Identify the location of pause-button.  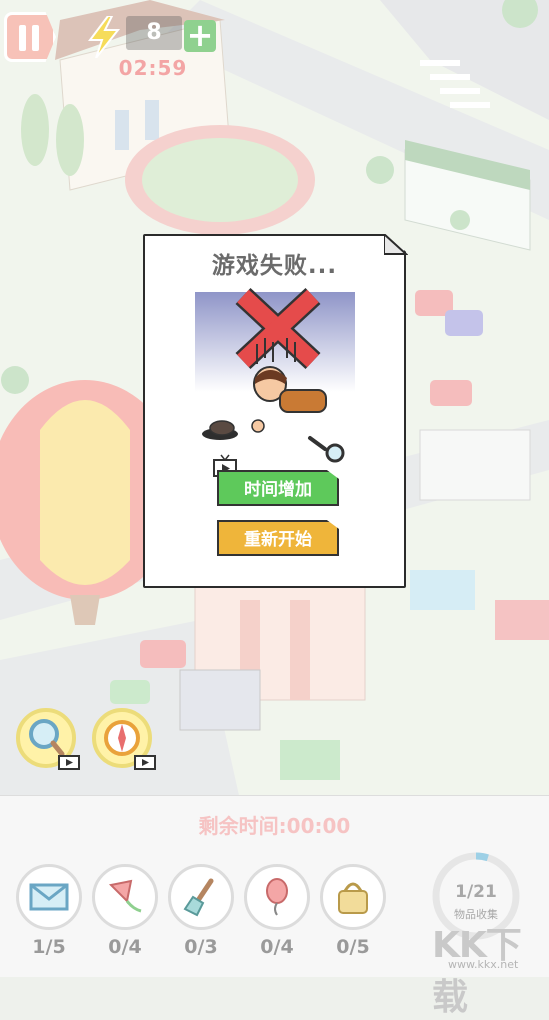
(30, 37).